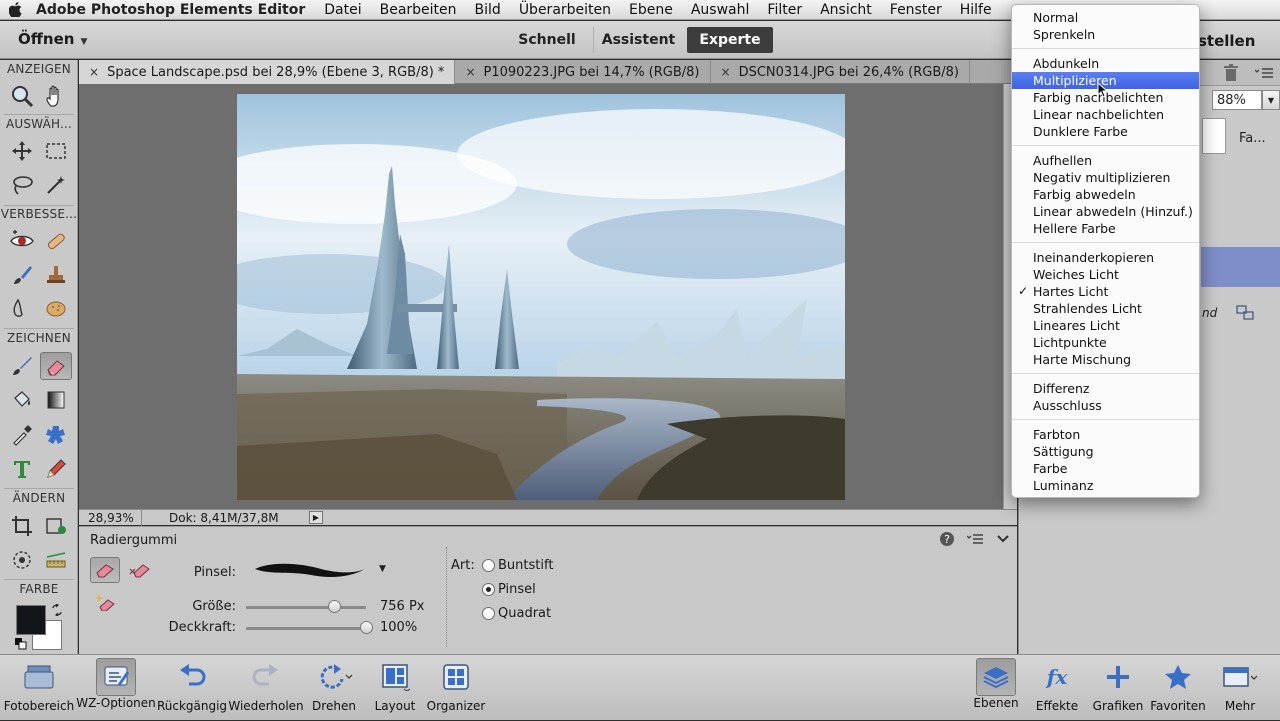 This screenshot has height=721, width=1280. Describe the element at coordinates (22, 435) in the screenshot. I see `eyedropper-tool-icon` at that location.